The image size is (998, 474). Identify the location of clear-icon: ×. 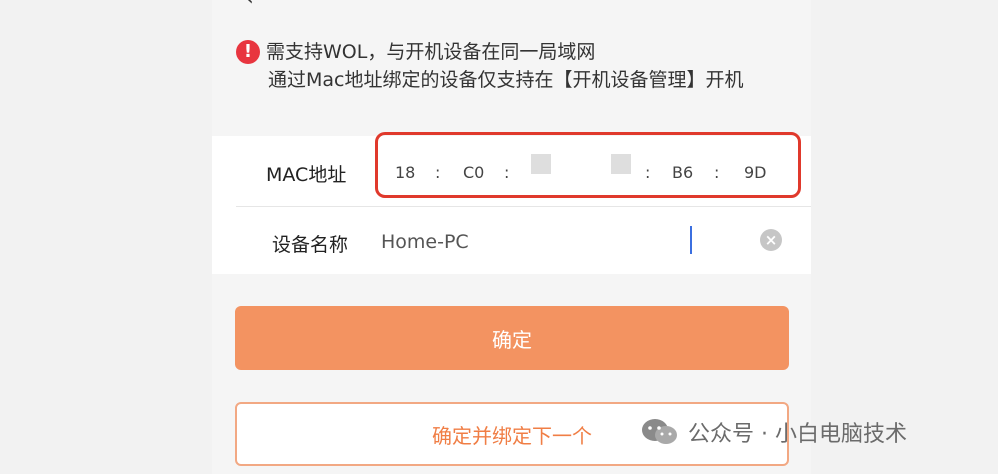
(771, 240).